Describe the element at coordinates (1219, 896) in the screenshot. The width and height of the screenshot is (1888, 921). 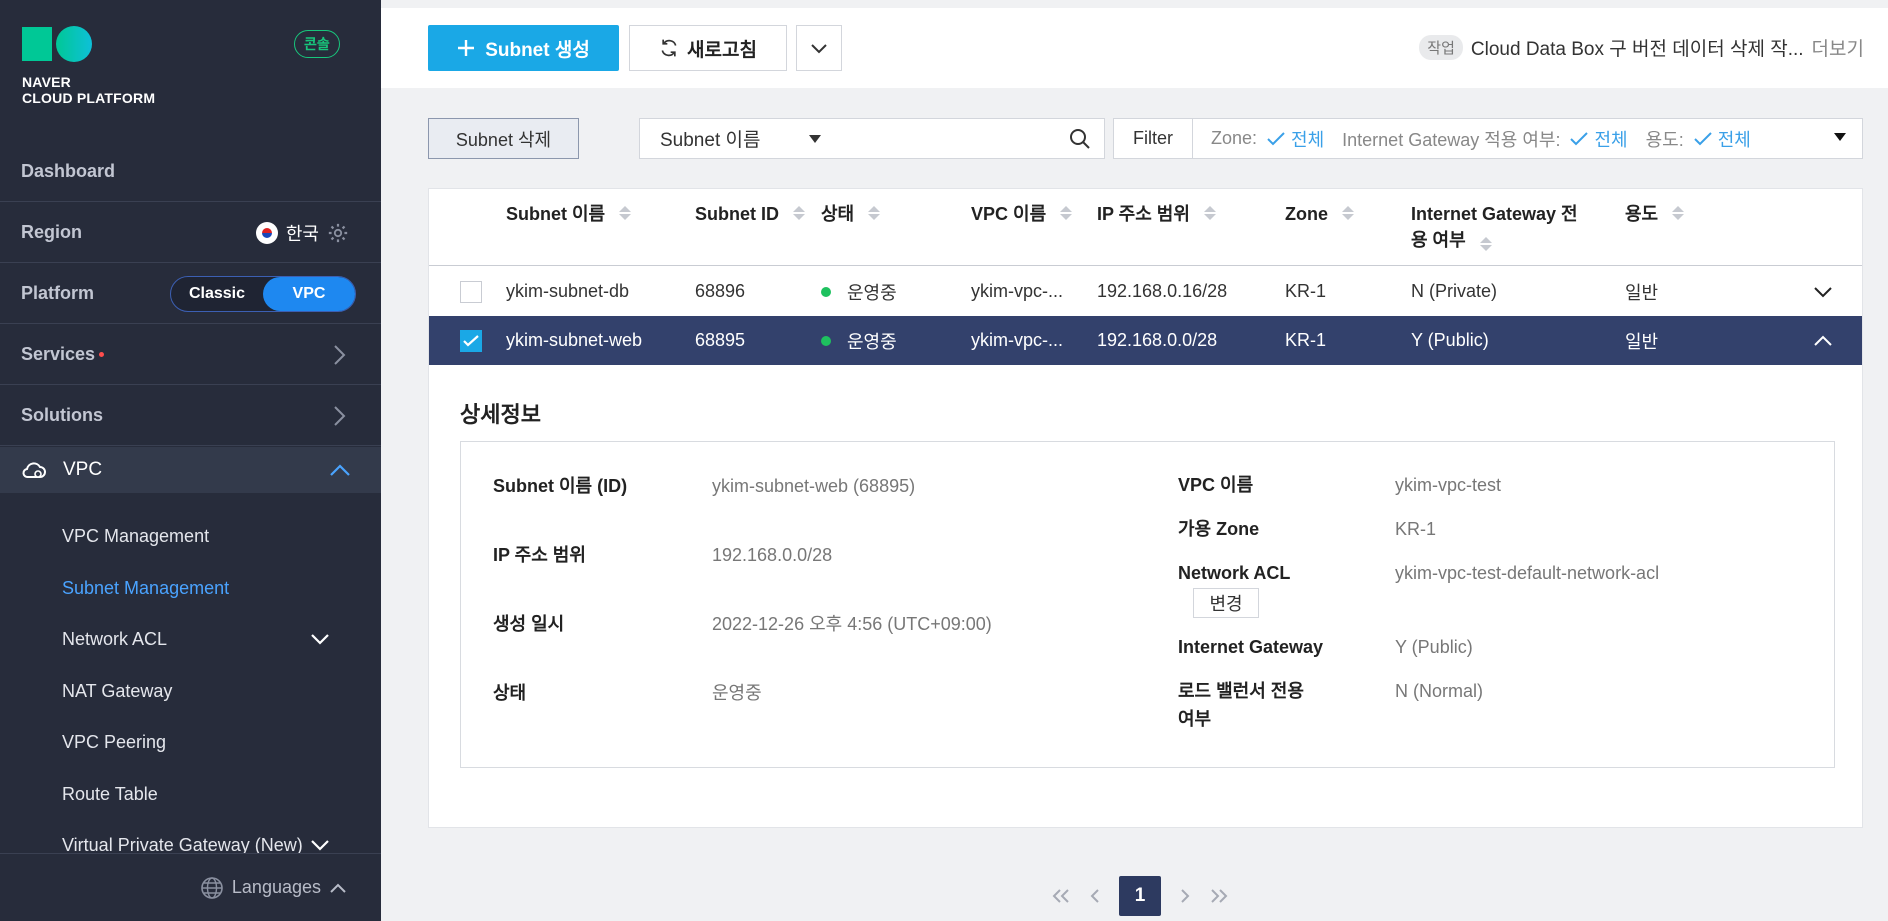
I see `last-page-icon` at that location.